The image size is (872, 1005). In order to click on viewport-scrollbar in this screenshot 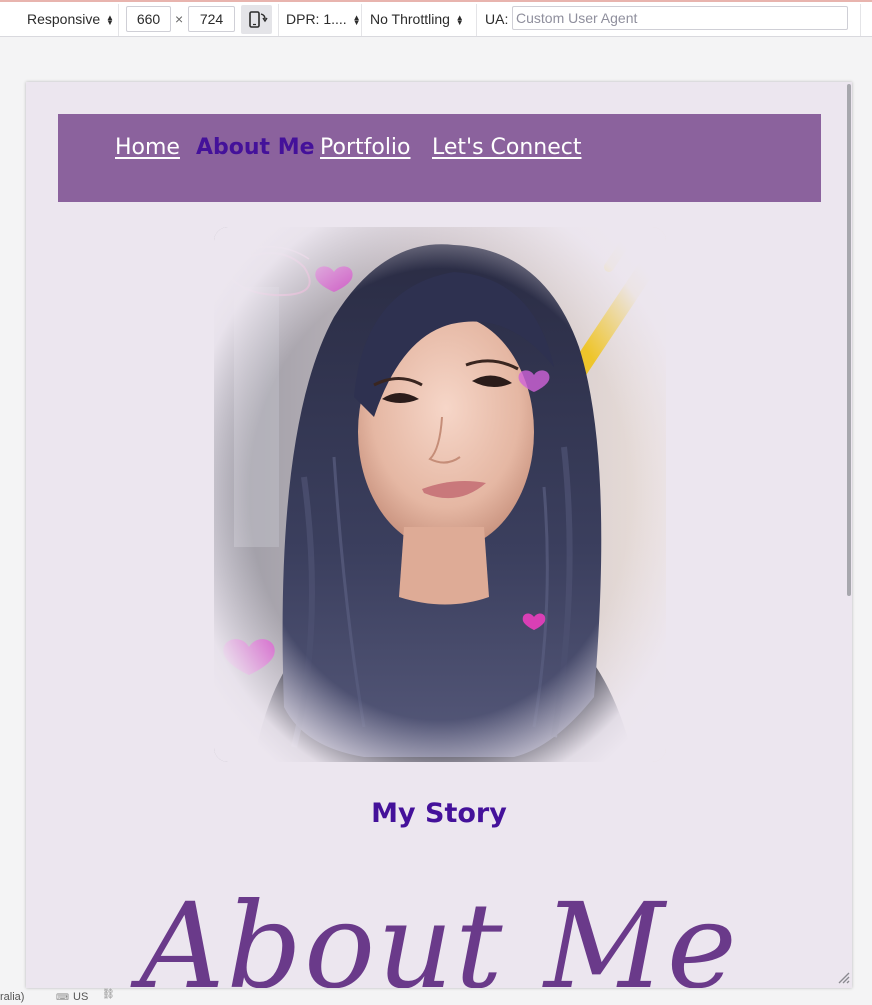, I will do `click(849, 340)`.